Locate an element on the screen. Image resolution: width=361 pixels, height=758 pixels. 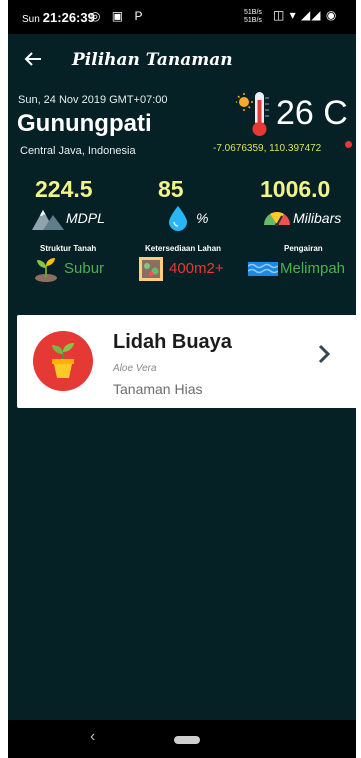
sprout-icon is located at coordinates (46, 270).